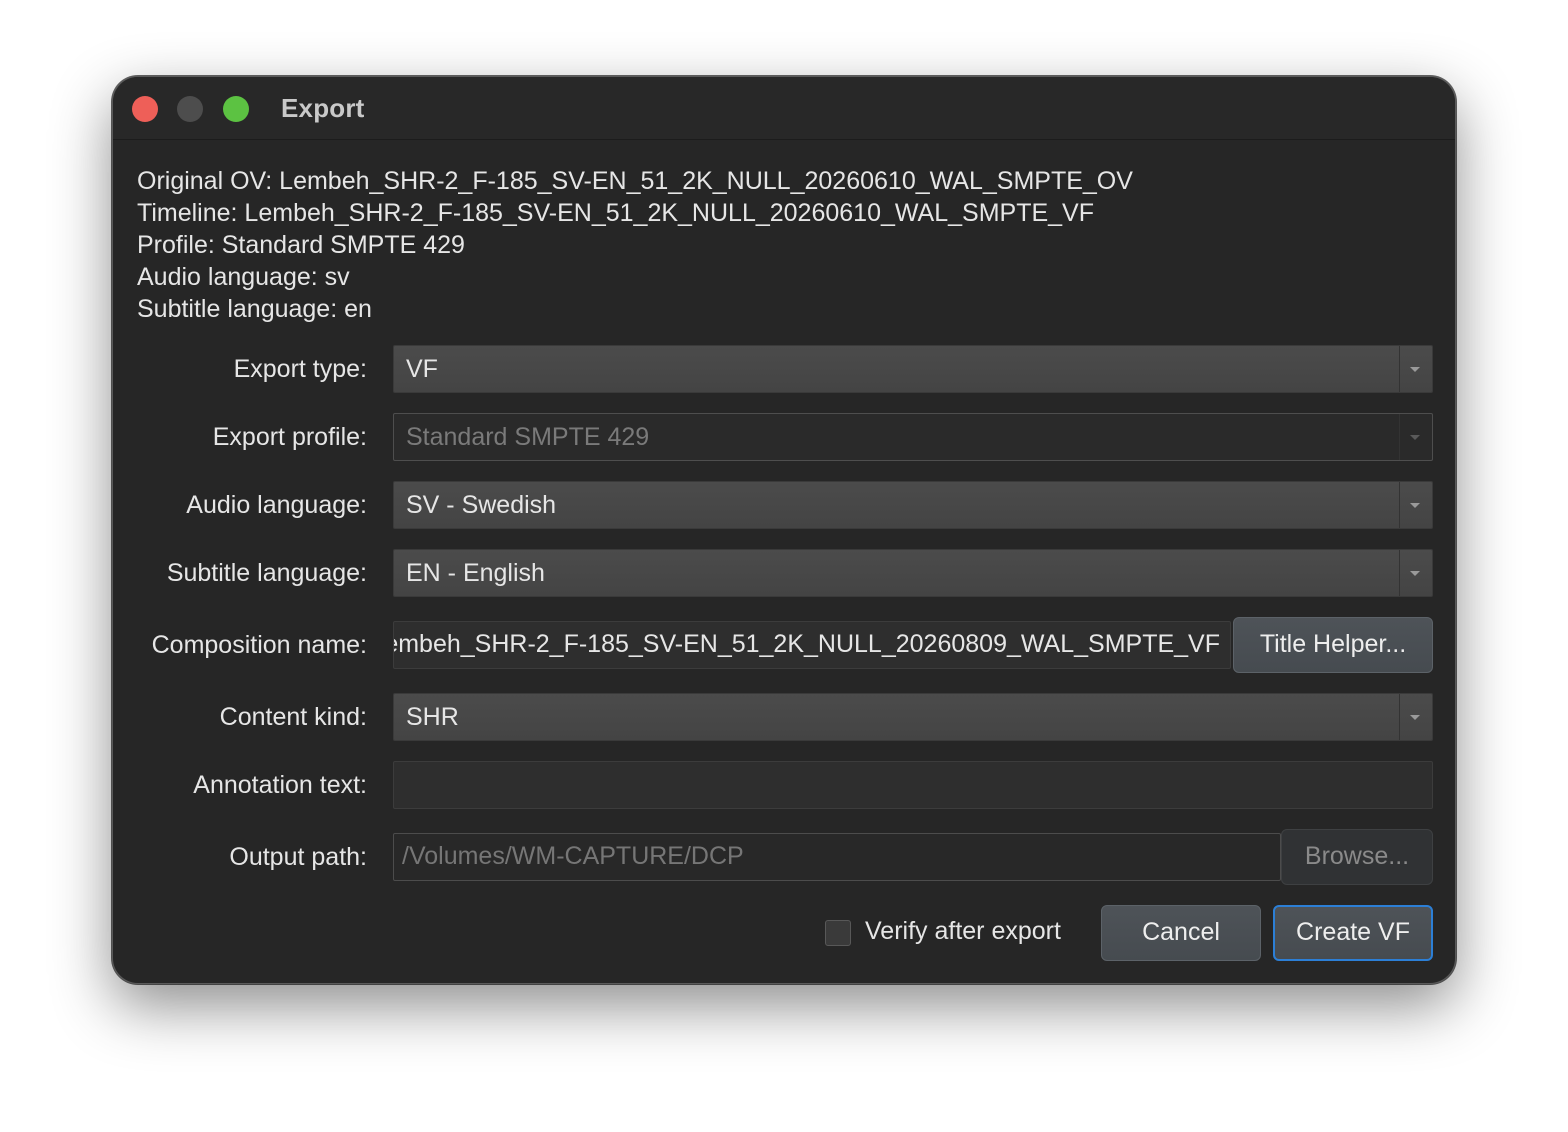 This screenshot has width=1568, height=1132. What do you see at coordinates (913, 369) in the screenshot?
I see `export-type-select: VF` at bounding box center [913, 369].